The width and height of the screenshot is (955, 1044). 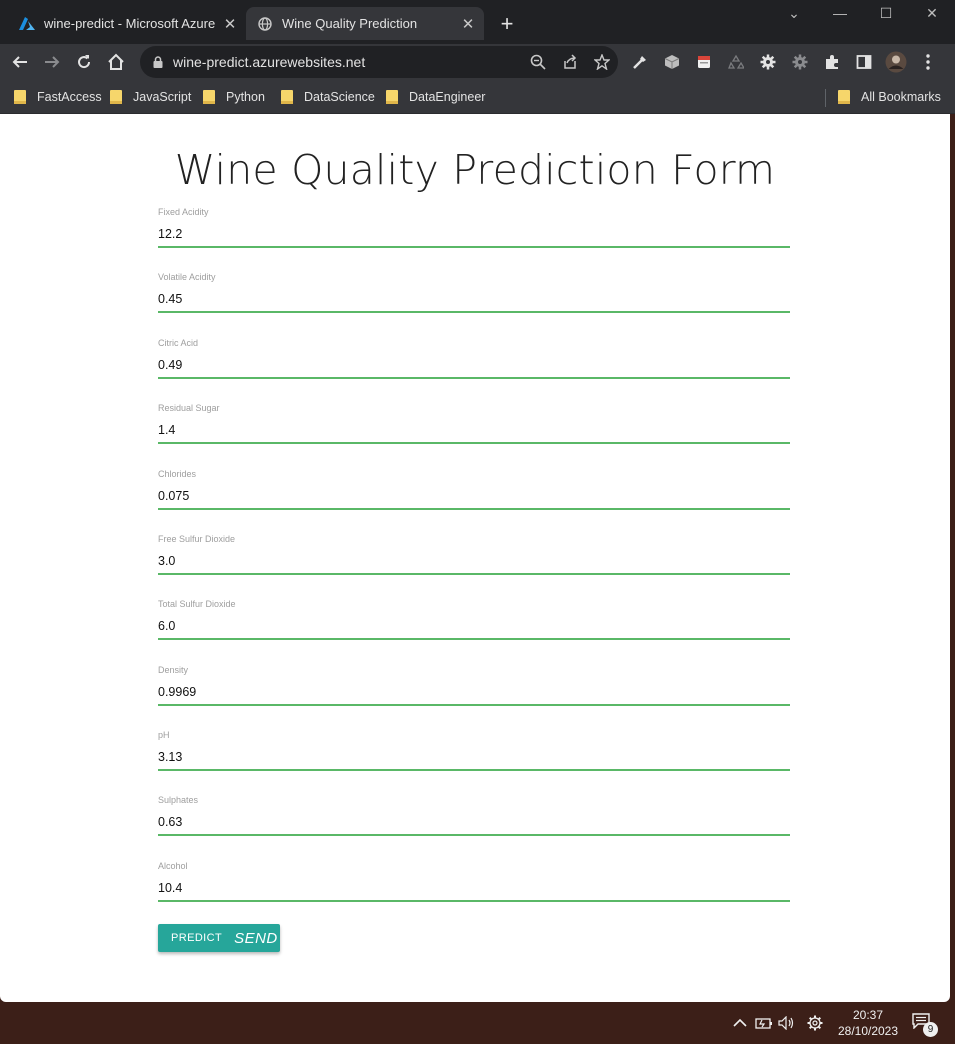 I want to click on tab-azure: wine-predict - Microsoft Azure ✕, so click(x=127, y=23).